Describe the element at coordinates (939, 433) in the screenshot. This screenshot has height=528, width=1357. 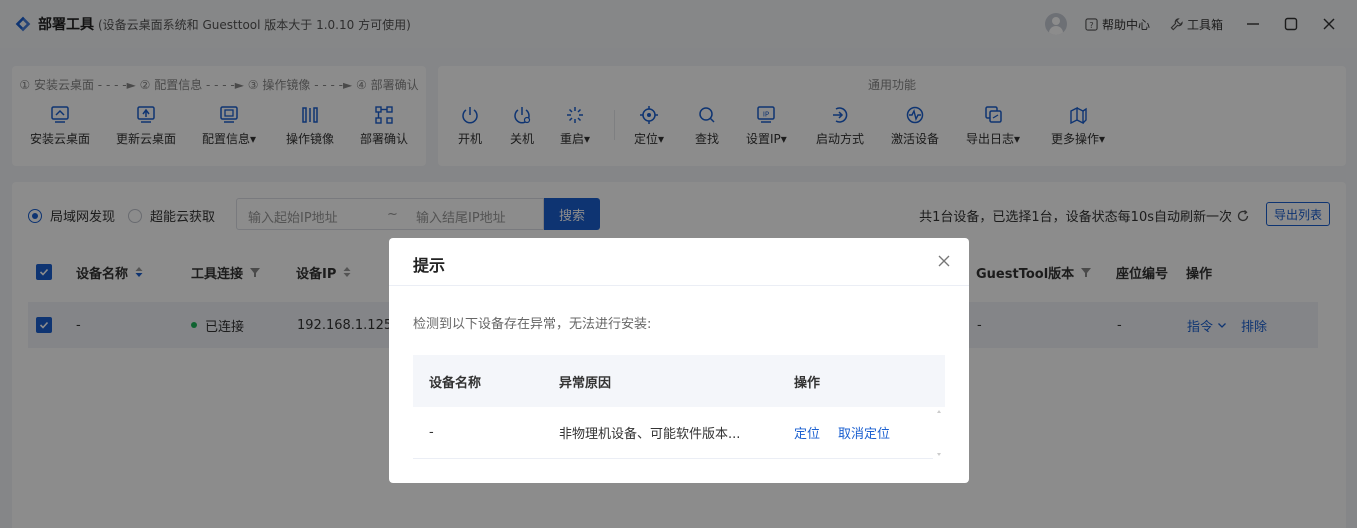
I see `dialog-scrollbar` at that location.